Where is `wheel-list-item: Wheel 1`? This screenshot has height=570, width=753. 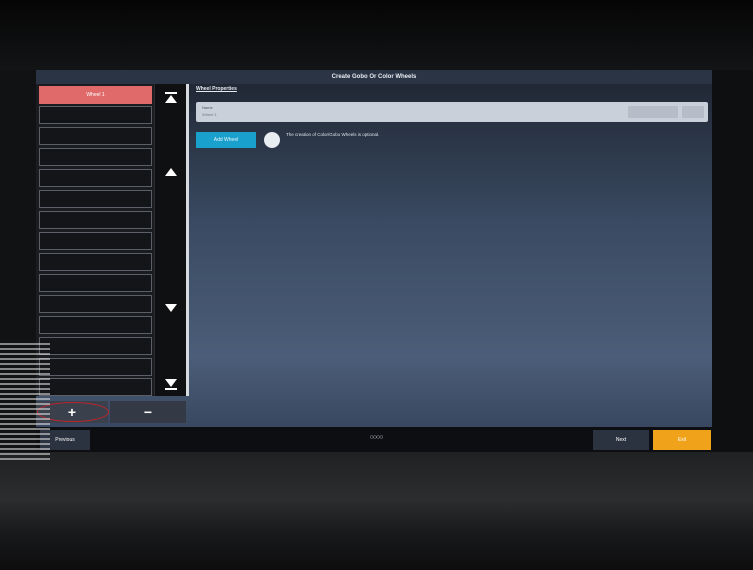
wheel-list-item: Wheel 1 is located at coordinates (95, 95).